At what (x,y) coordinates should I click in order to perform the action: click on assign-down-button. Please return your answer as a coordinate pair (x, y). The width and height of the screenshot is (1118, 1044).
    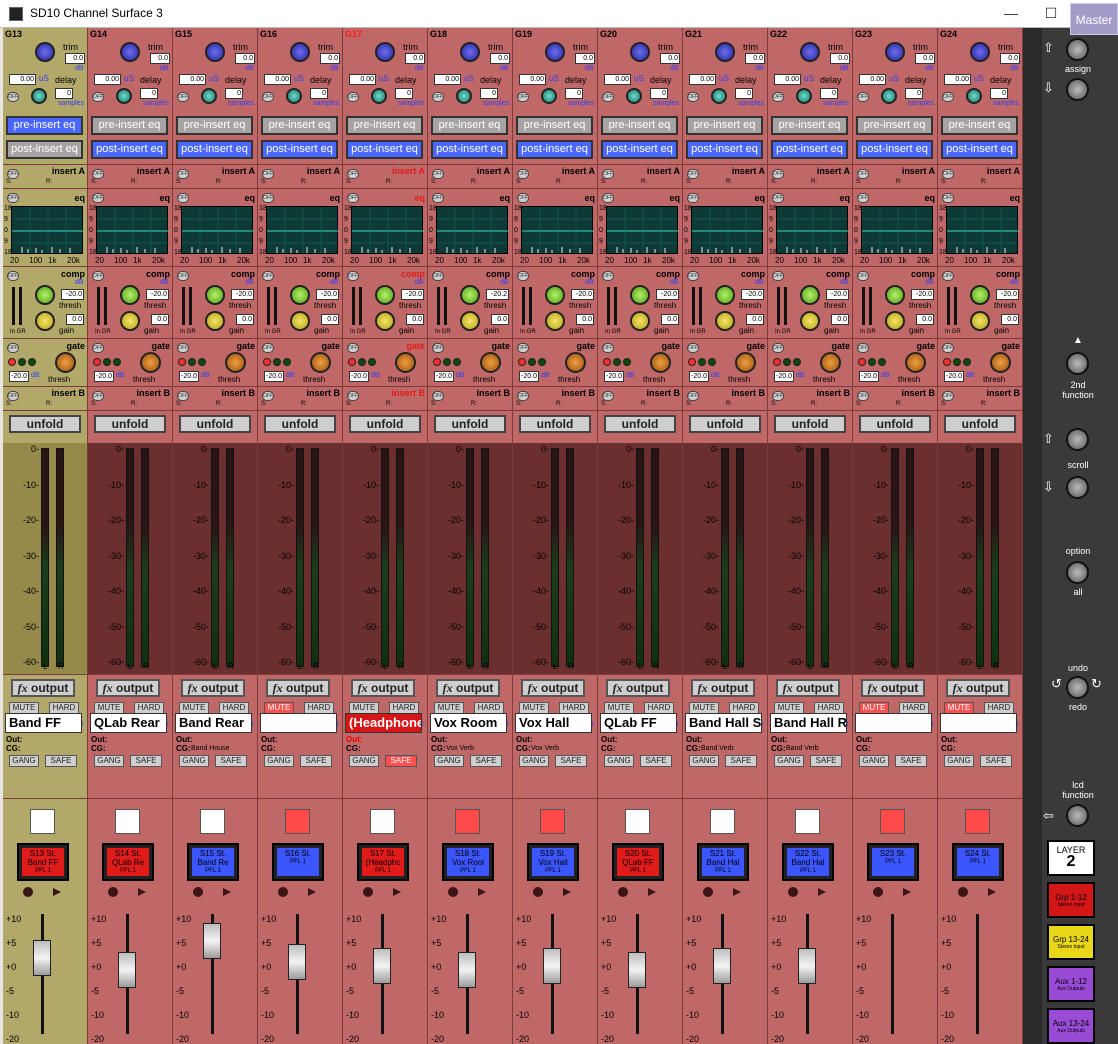
    Looking at the image, I should click on (1077, 89).